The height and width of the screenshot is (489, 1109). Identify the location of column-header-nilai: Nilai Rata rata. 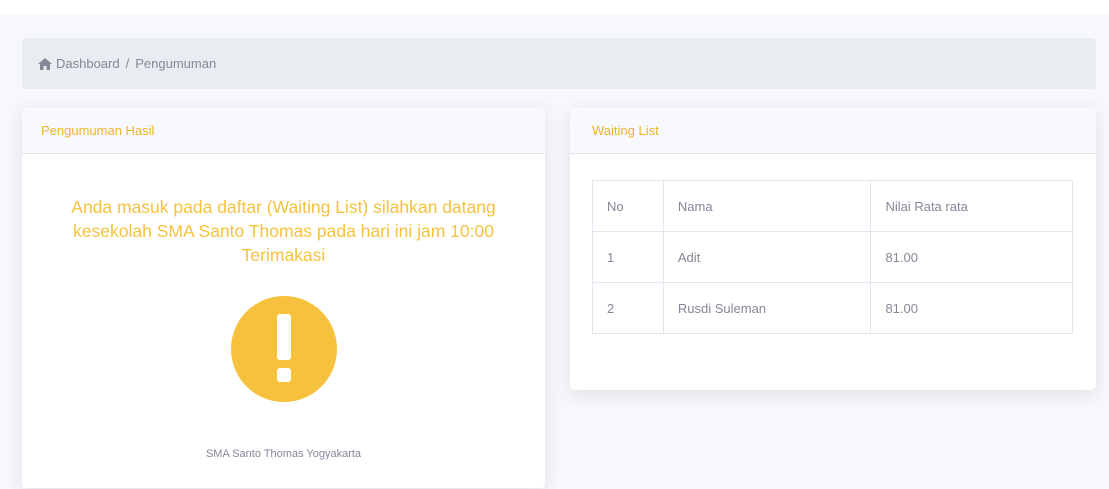
(971, 206).